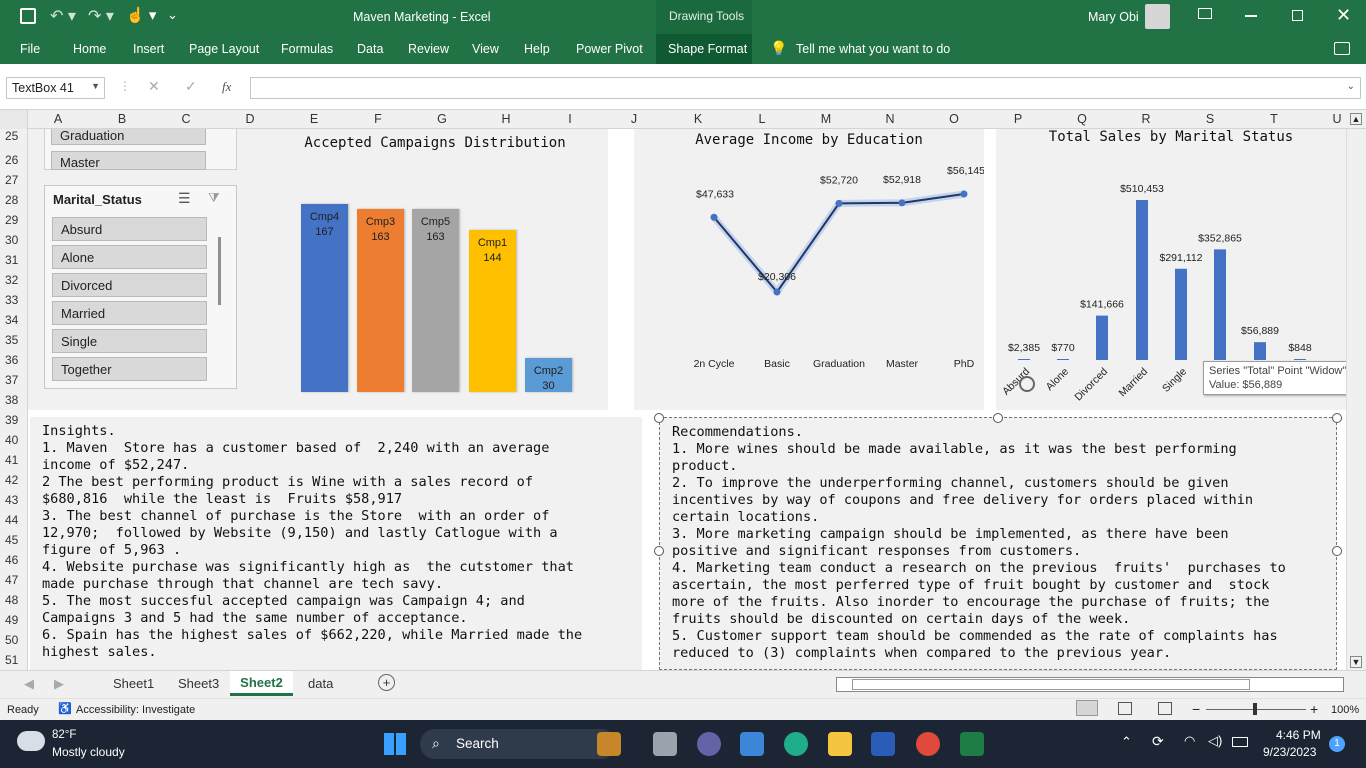 The width and height of the screenshot is (1366, 768). Describe the element at coordinates (324, 298) in the screenshot. I see `campaign-bar: Cmp4 167` at that location.